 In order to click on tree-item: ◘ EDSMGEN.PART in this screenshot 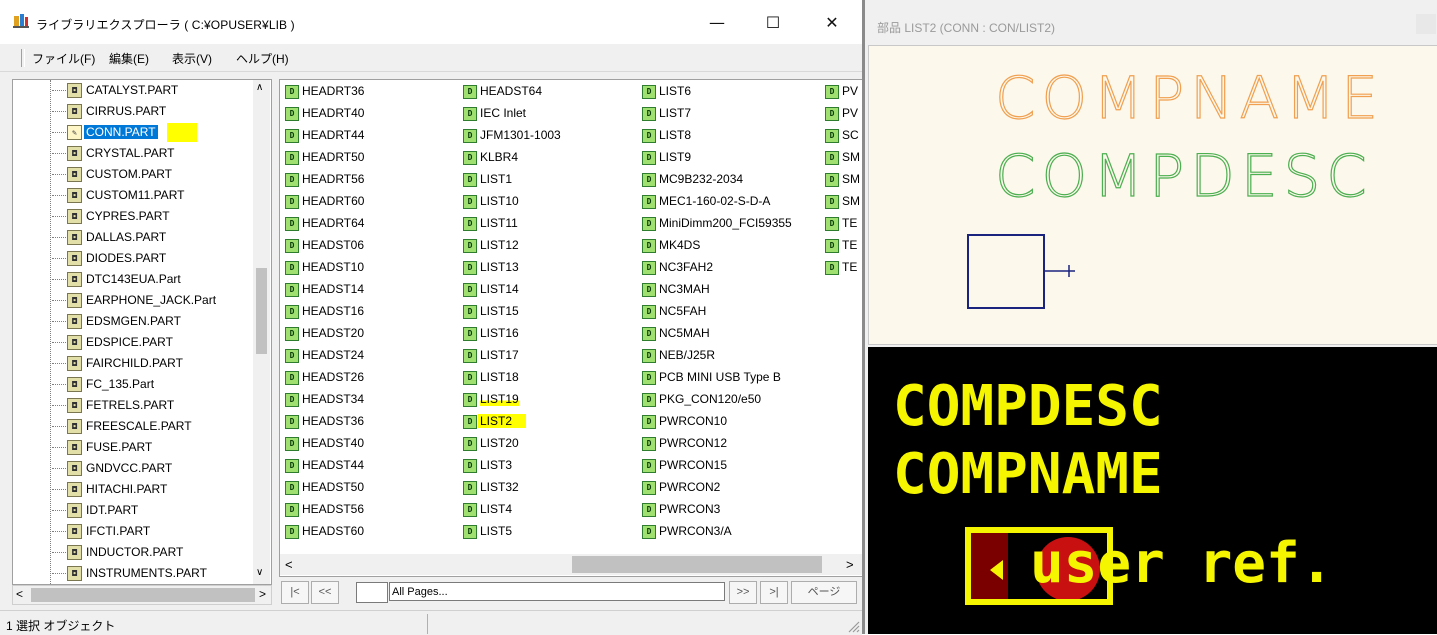, I will do `click(133, 321)`.